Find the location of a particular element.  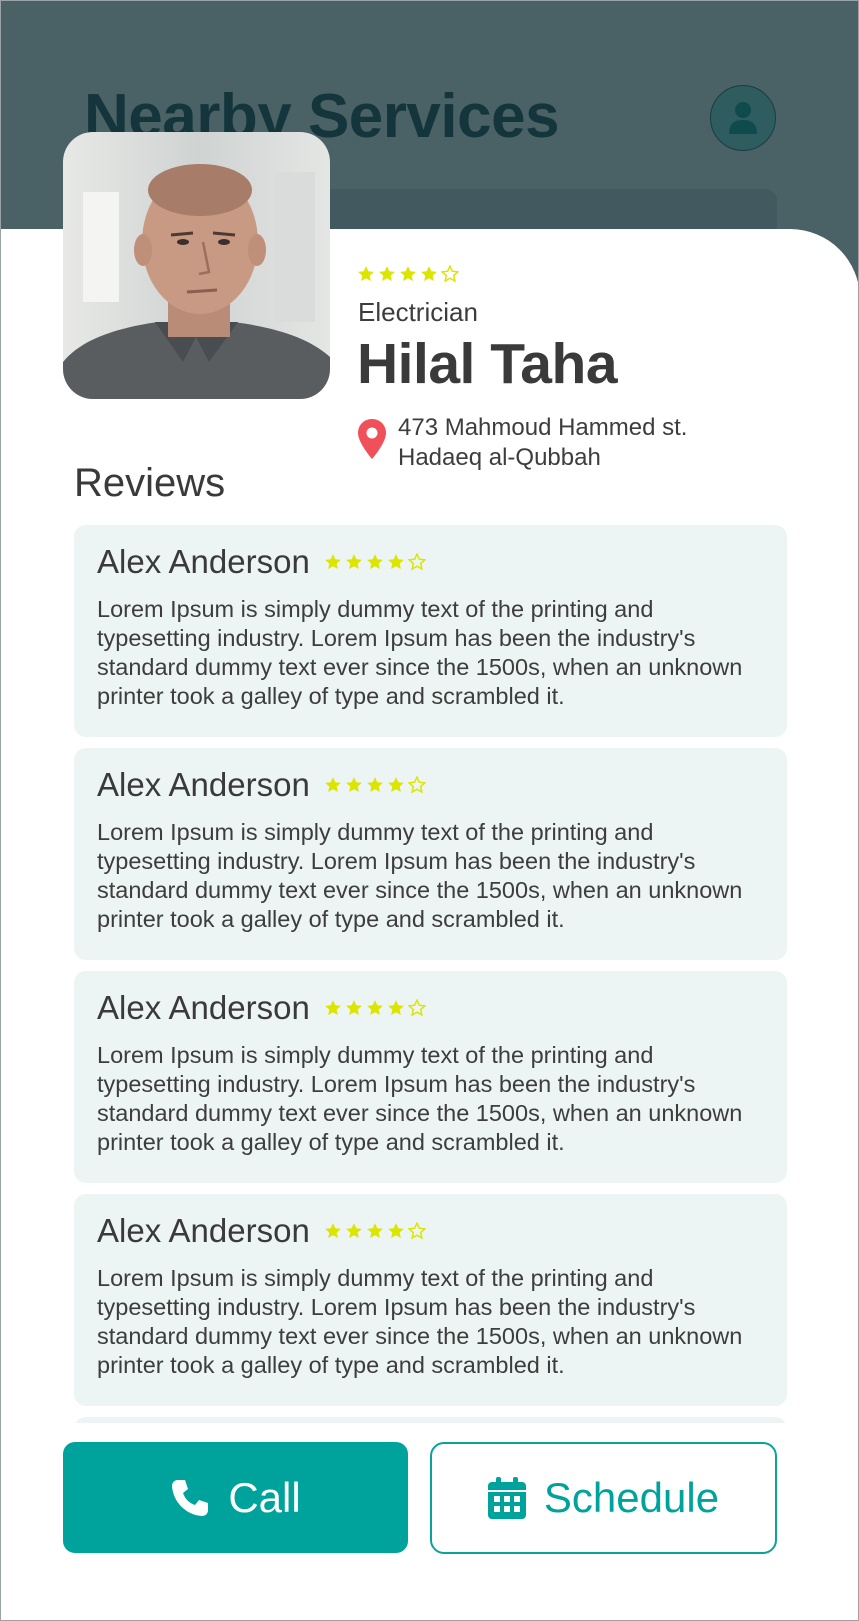

map-pin-icon is located at coordinates (372, 439).